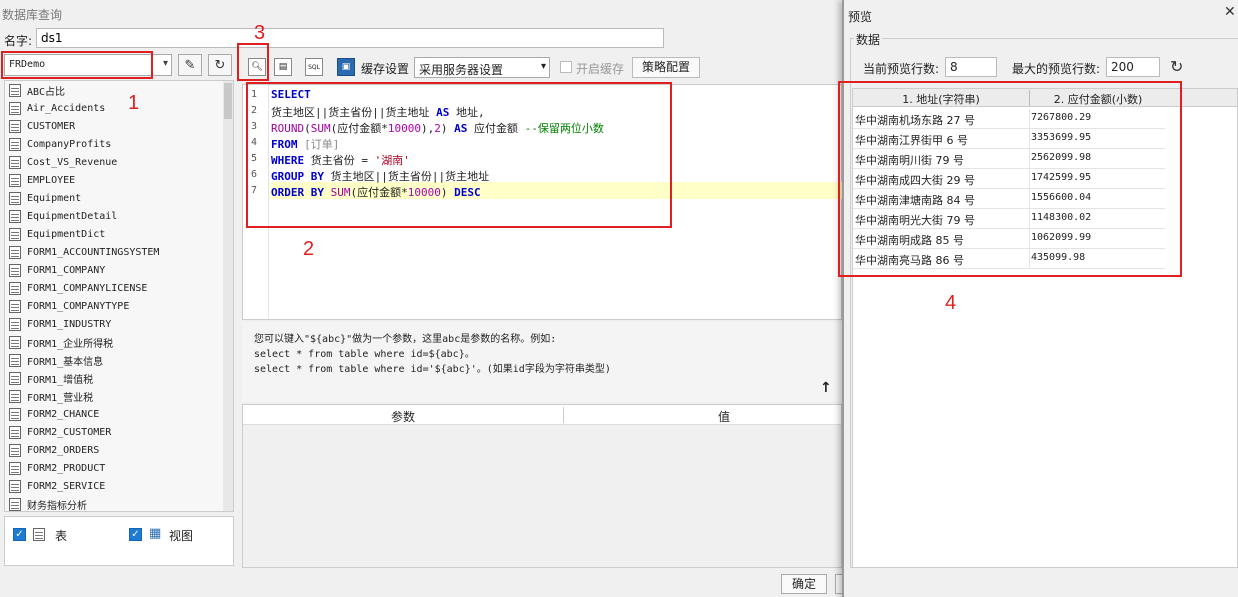 This screenshot has height=597, width=1238. I want to click on table-list-item: FORM2_PRODUCT, so click(119, 468).